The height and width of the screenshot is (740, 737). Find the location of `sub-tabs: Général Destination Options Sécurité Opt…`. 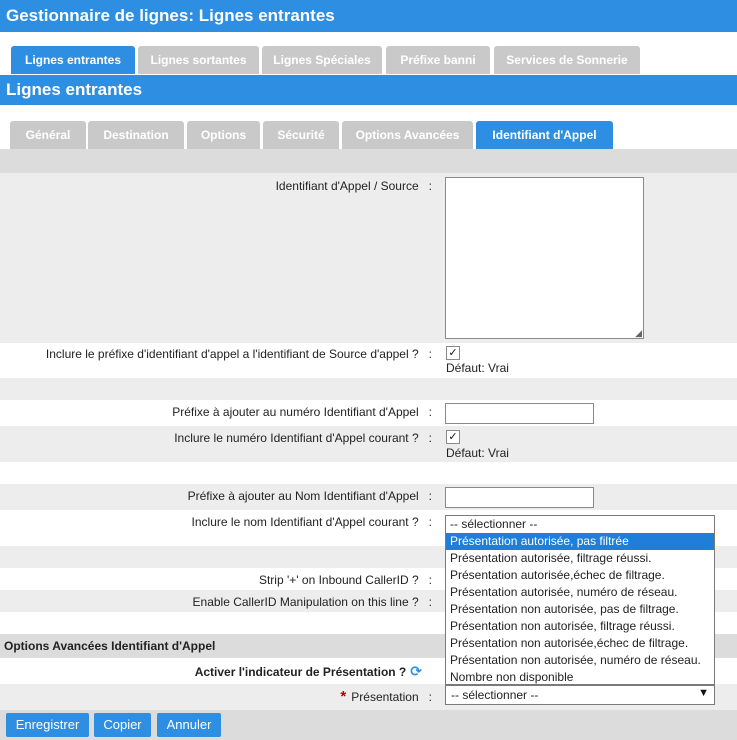

sub-tabs: Général Destination Options Sécurité Opt… is located at coordinates (368, 135).